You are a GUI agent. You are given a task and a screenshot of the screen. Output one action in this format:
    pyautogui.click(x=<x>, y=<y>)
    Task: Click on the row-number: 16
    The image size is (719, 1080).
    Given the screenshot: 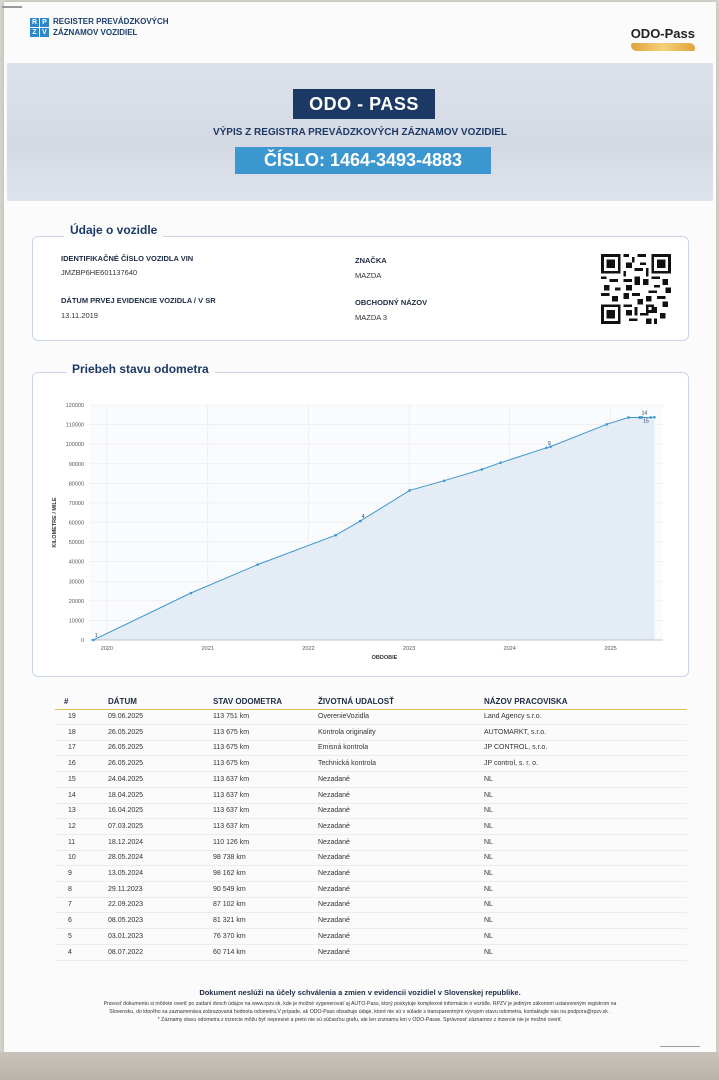 What is the action you would take?
    pyautogui.click(x=72, y=764)
    